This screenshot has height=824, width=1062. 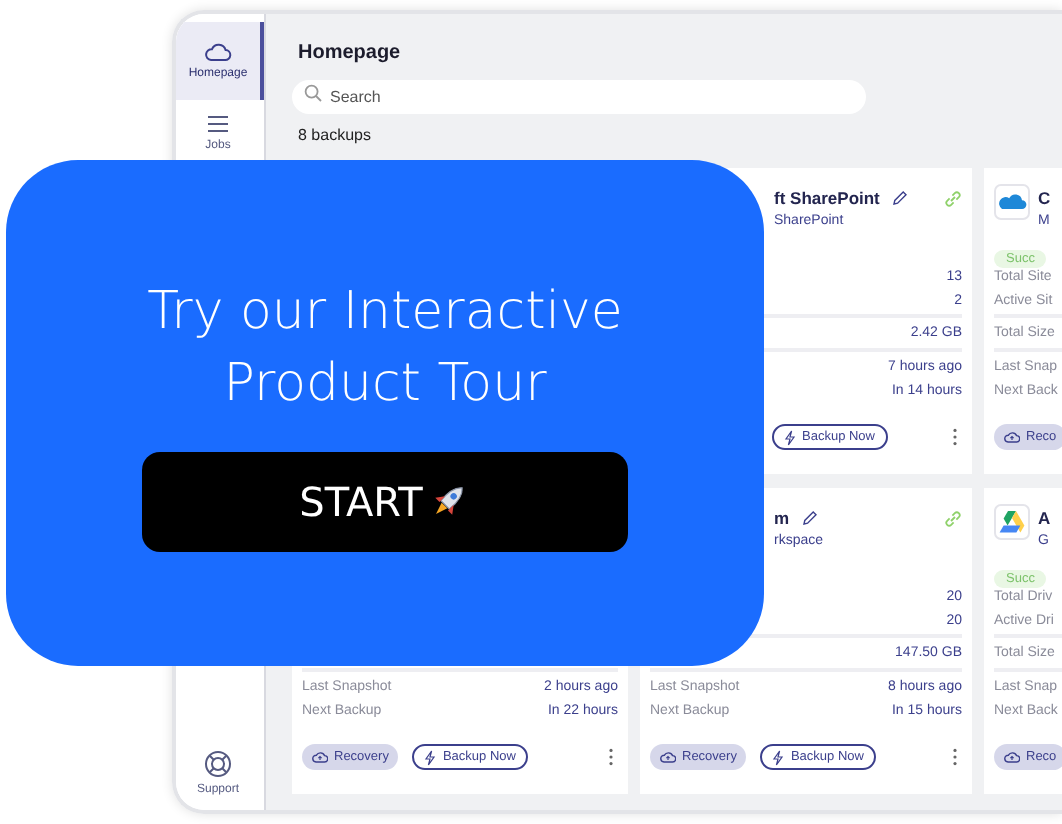 I want to click on search-field: Search, so click(x=579, y=97).